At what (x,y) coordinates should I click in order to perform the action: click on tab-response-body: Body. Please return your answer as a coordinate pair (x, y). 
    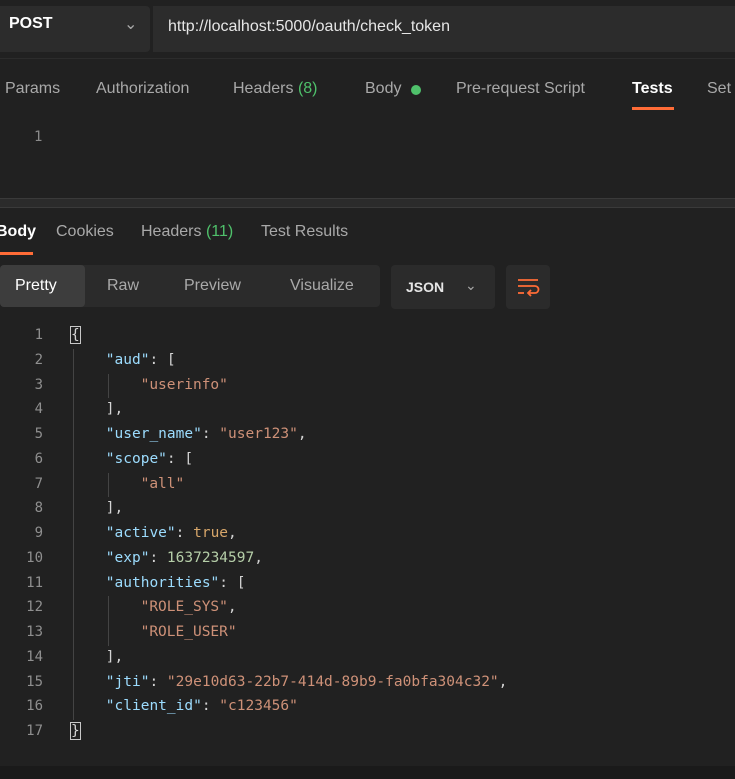
    Looking at the image, I should click on (18, 232).